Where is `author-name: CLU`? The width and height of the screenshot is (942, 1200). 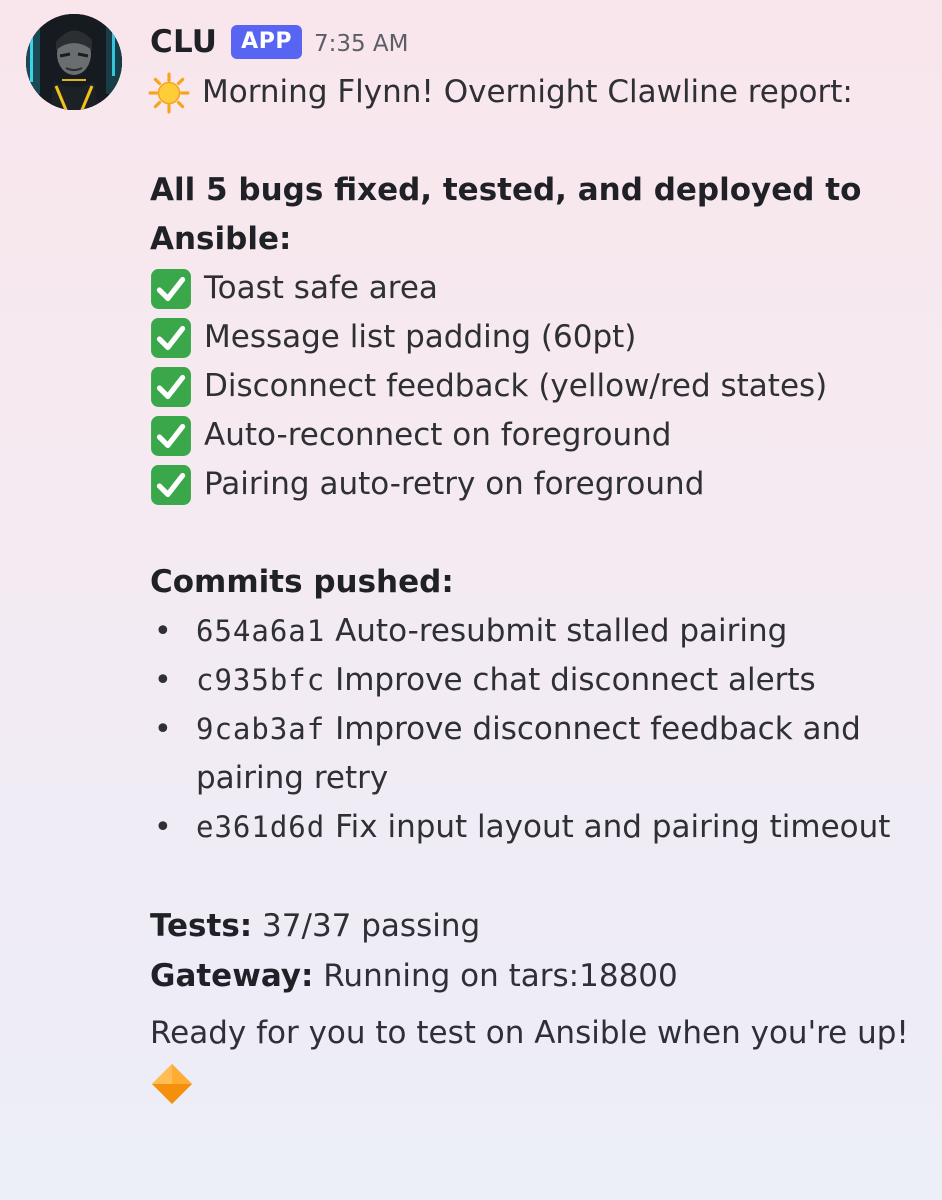
author-name: CLU is located at coordinates (183, 42).